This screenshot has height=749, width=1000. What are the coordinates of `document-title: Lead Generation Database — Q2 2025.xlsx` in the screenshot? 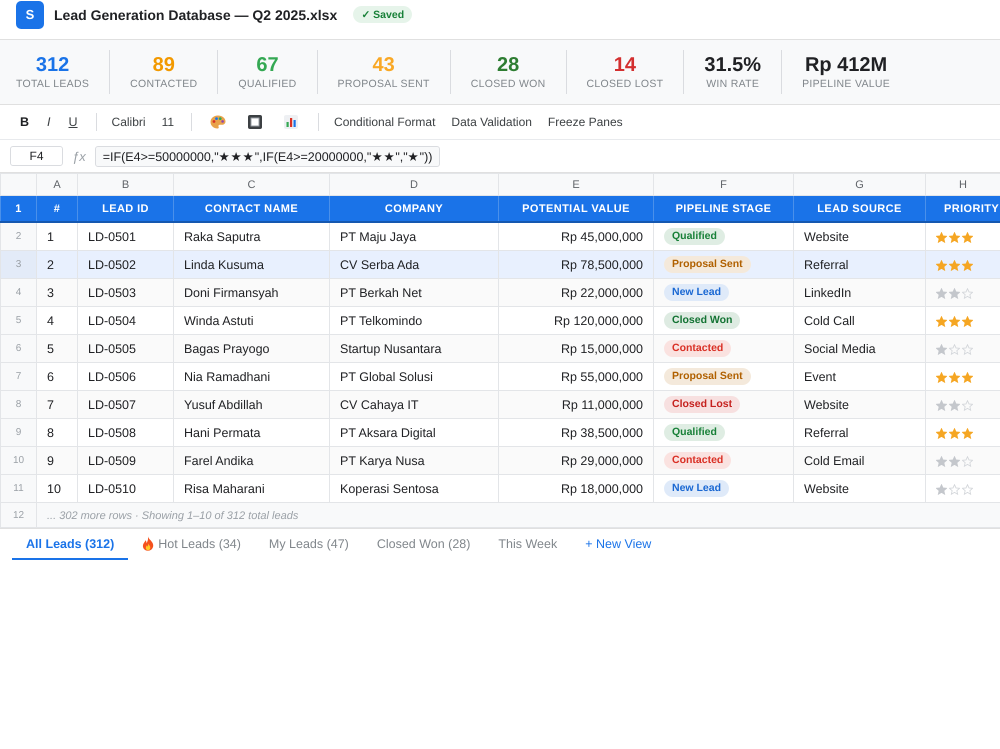 It's located at (196, 14).